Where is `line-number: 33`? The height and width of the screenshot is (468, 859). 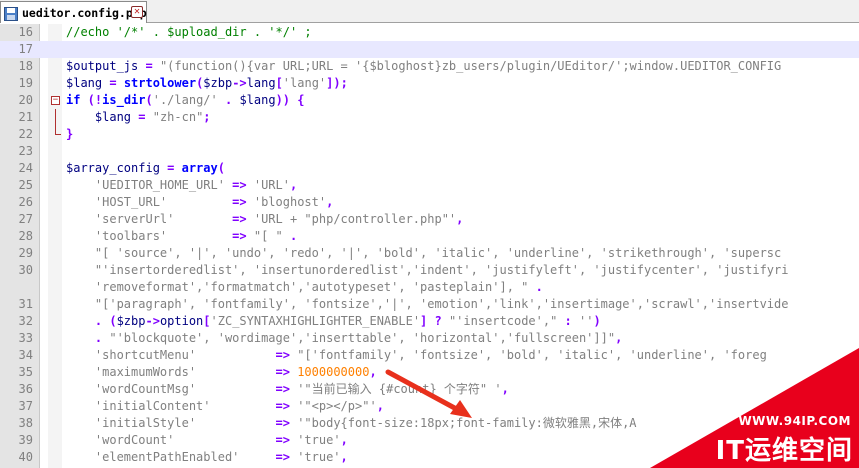
line-number: 33 is located at coordinates (25, 338).